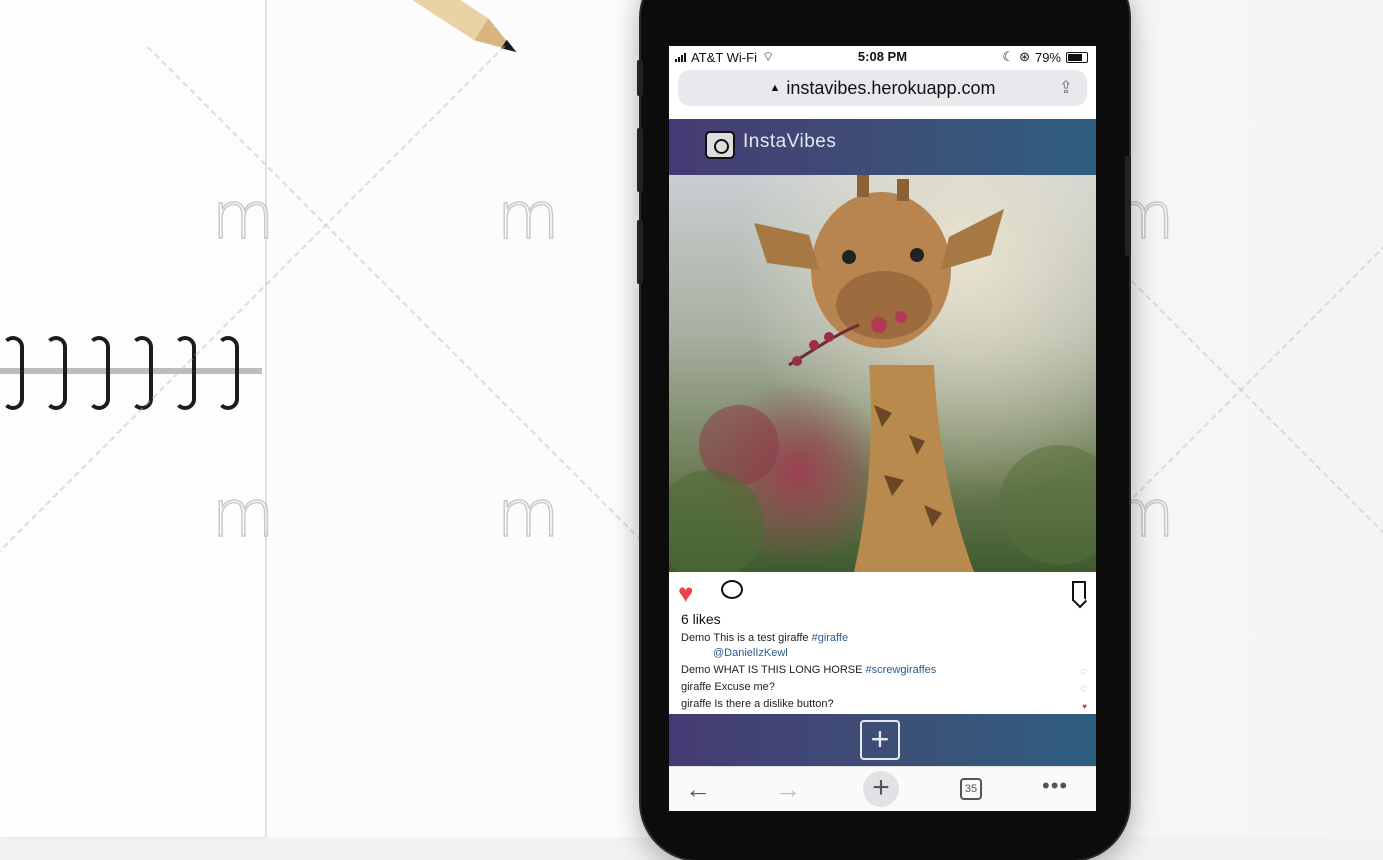  I want to click on comment-text: Is there a dislike button?, so click(774, 704).